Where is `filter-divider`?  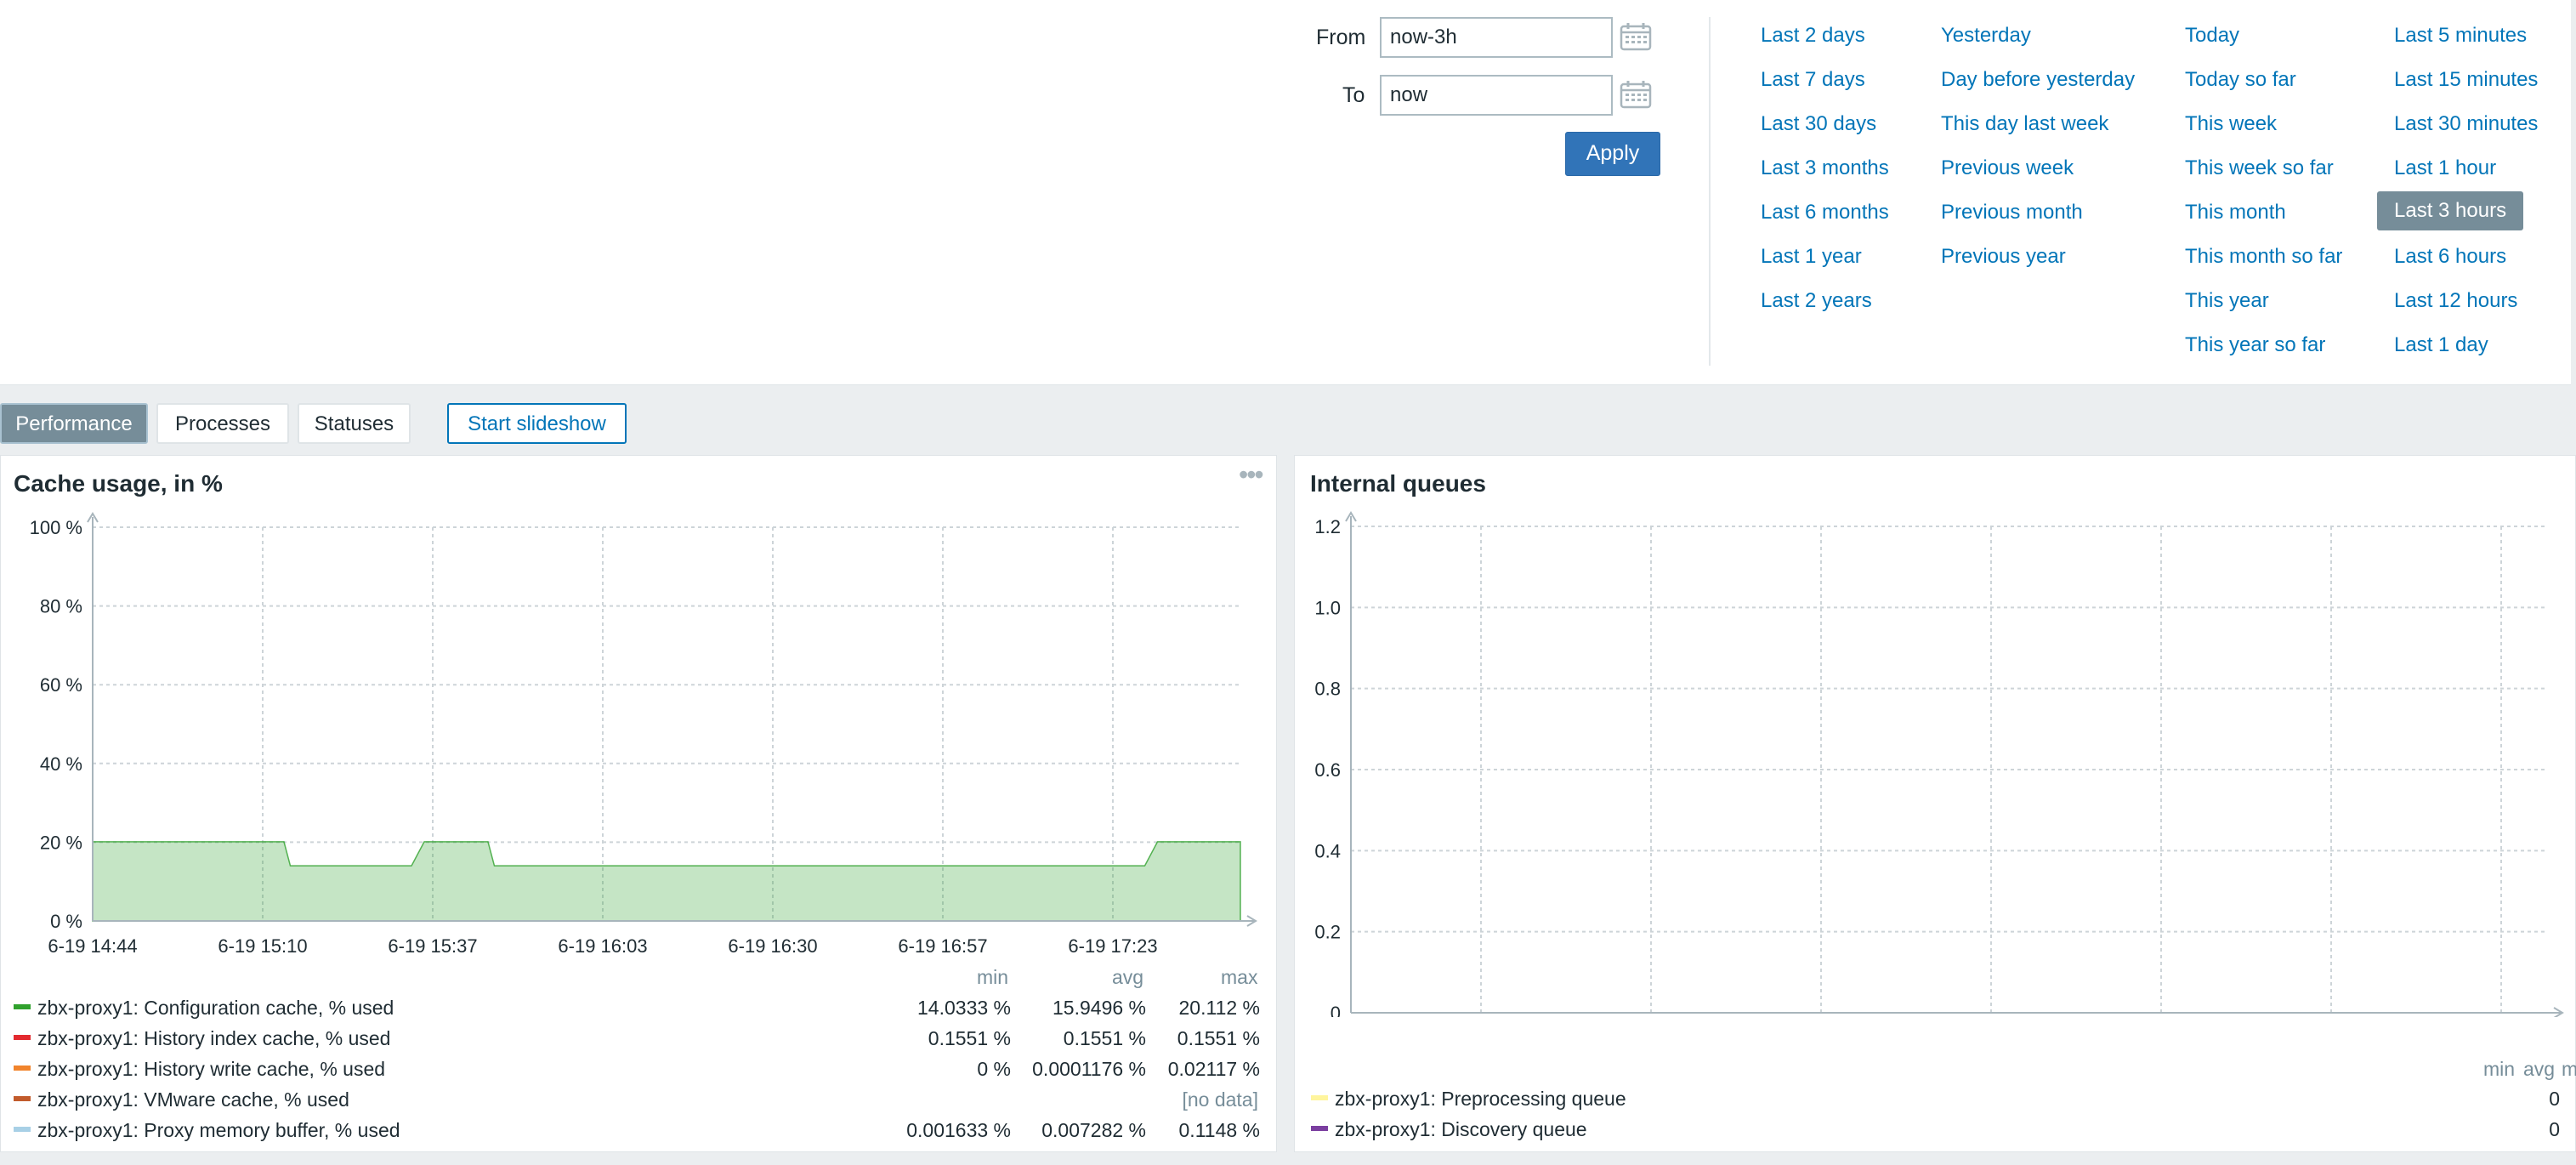
filter-divider is located at coordinates (1710, 191).